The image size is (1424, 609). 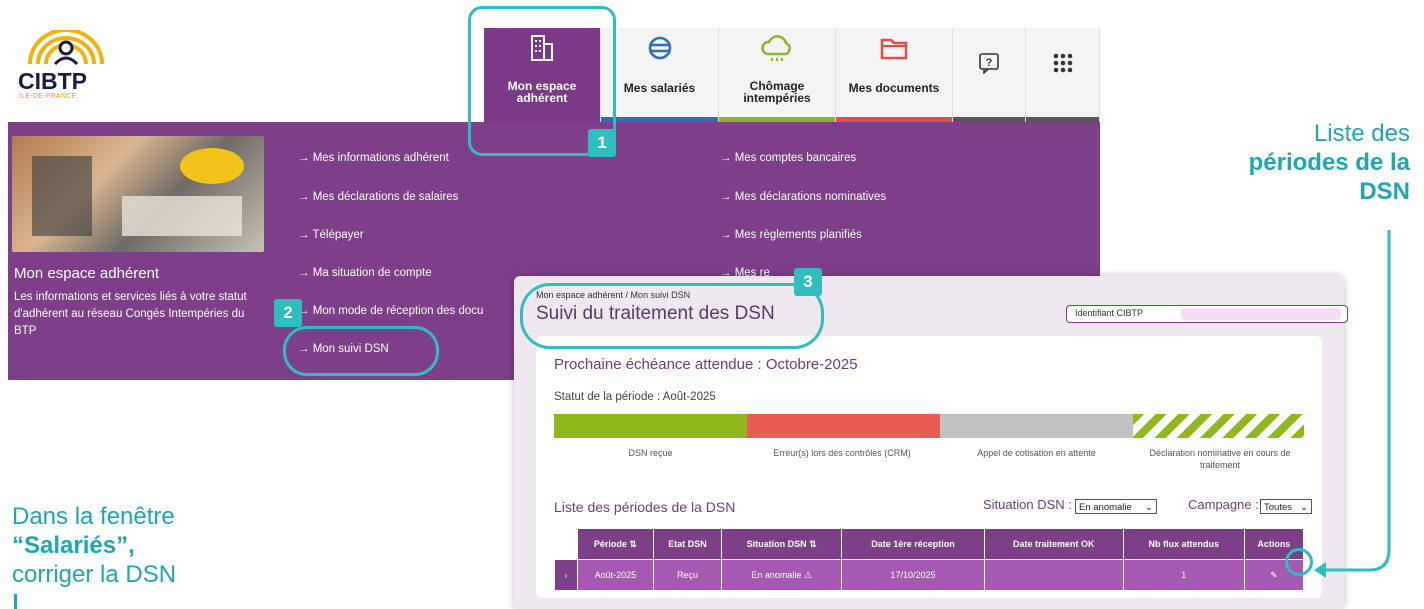 I want to click on tab-mes-salaries: Mes salariés, so click(x=660, y=75).